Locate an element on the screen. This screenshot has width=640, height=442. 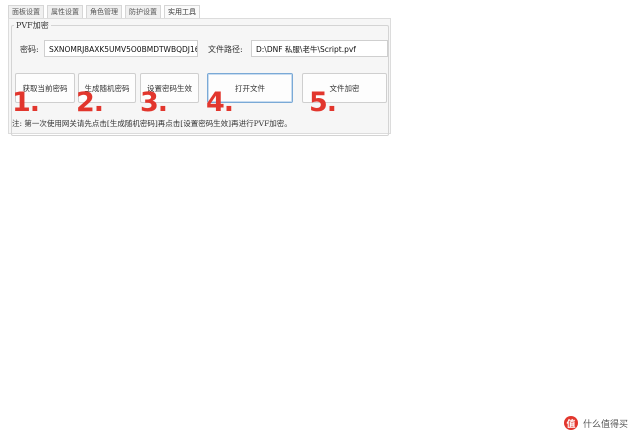
watermark-logo-icon: 值 is located at coordinates (570, 423).